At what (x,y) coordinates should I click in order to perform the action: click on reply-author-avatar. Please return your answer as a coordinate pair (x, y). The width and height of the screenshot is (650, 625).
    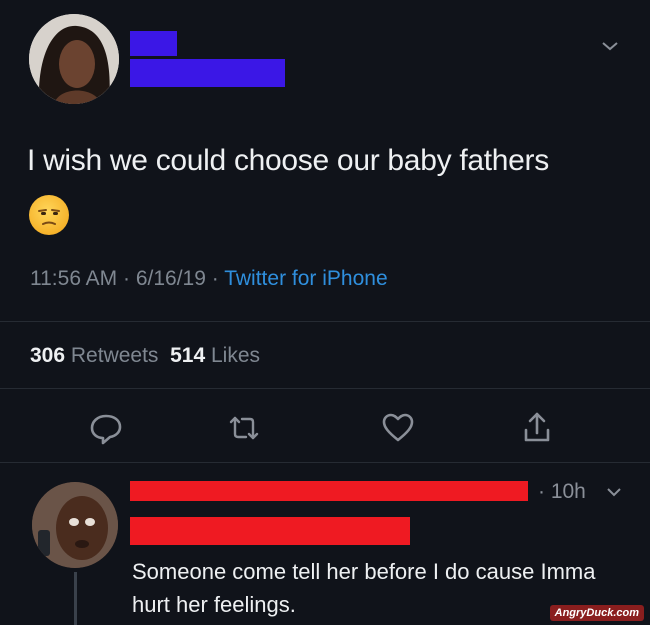
    Looking at the image, I should click on (75, 525).